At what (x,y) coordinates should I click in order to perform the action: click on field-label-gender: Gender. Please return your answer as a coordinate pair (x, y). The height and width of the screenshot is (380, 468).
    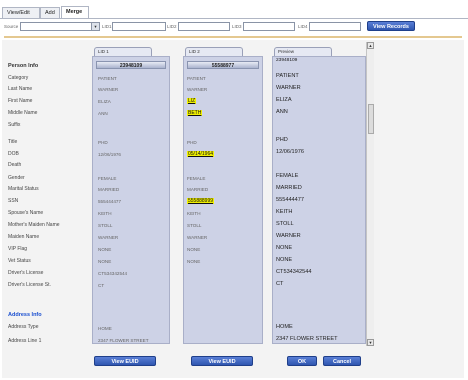
    Looking at the image, I should click on (16, 178).